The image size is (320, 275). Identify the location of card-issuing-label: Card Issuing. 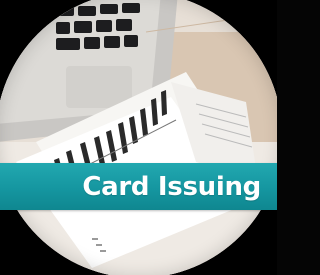
(171, 186).